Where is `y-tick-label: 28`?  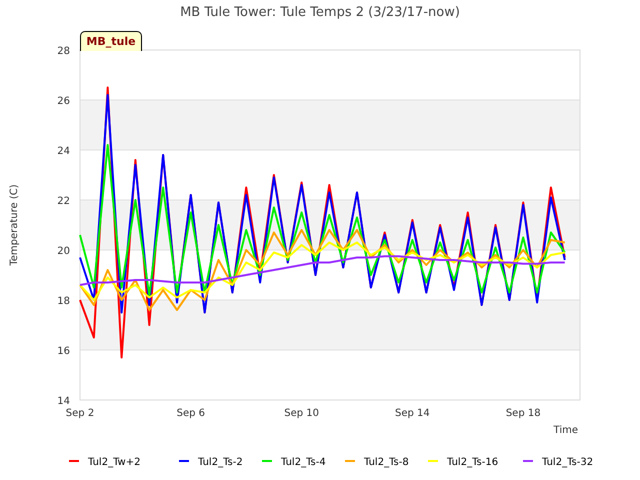
y-tick-label: 28 is located at coordinates (63, 51).